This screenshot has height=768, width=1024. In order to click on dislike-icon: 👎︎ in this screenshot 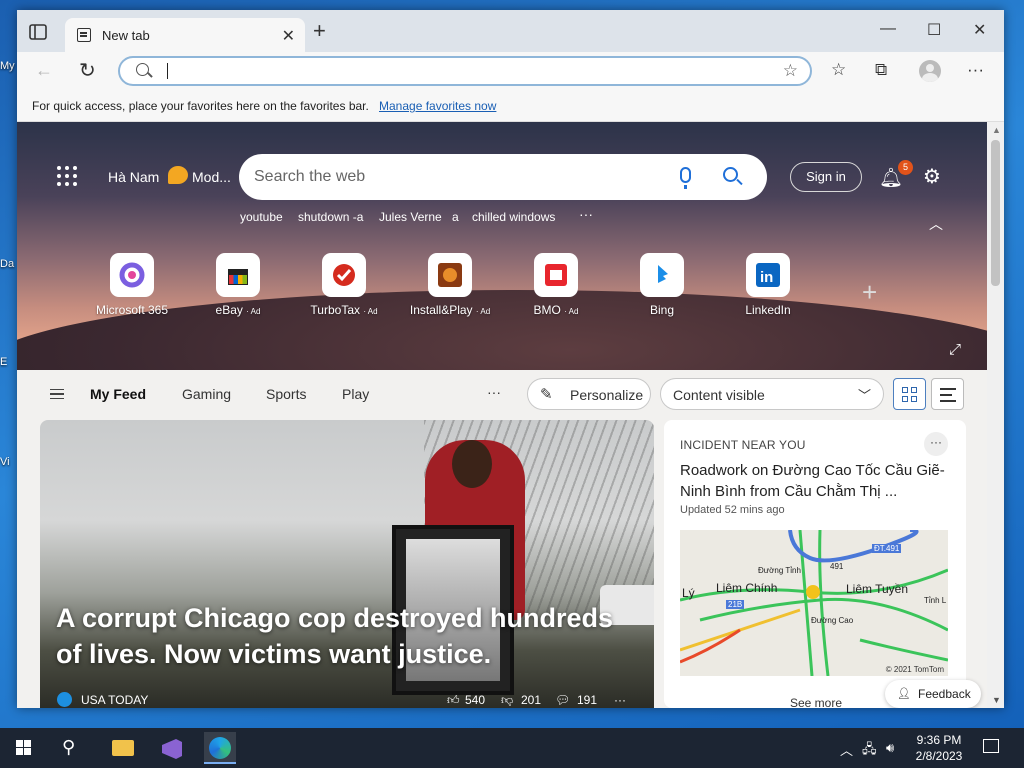, I will do `click(507, 700)`.